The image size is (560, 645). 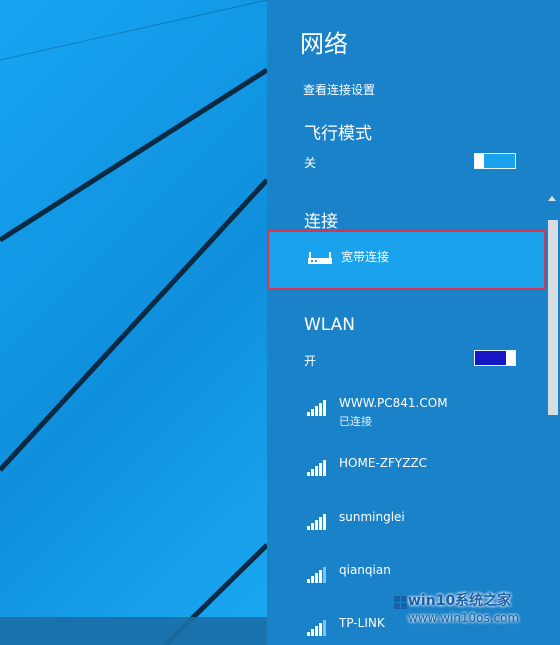 I want to click on wifi-network-item: WWW.PC841.COM 已连接, so click(x=422, y=416).